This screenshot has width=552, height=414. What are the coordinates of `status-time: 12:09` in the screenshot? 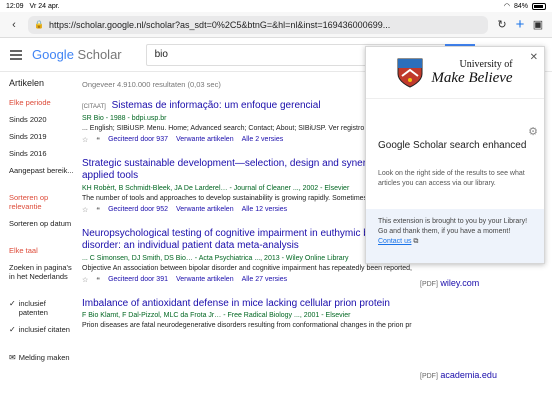 It's located at (15, 6).